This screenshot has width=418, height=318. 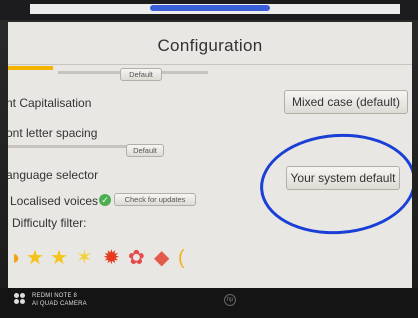 I want to click on language-selector-label: anguage selector, so click(x=53, y=175).